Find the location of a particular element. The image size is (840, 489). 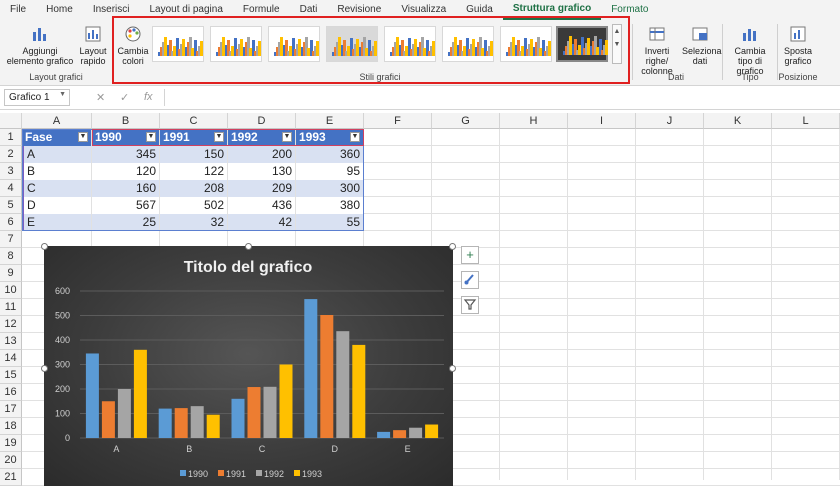

table-header-cell: 1993 ▼ is located at coordinates (329, 137).